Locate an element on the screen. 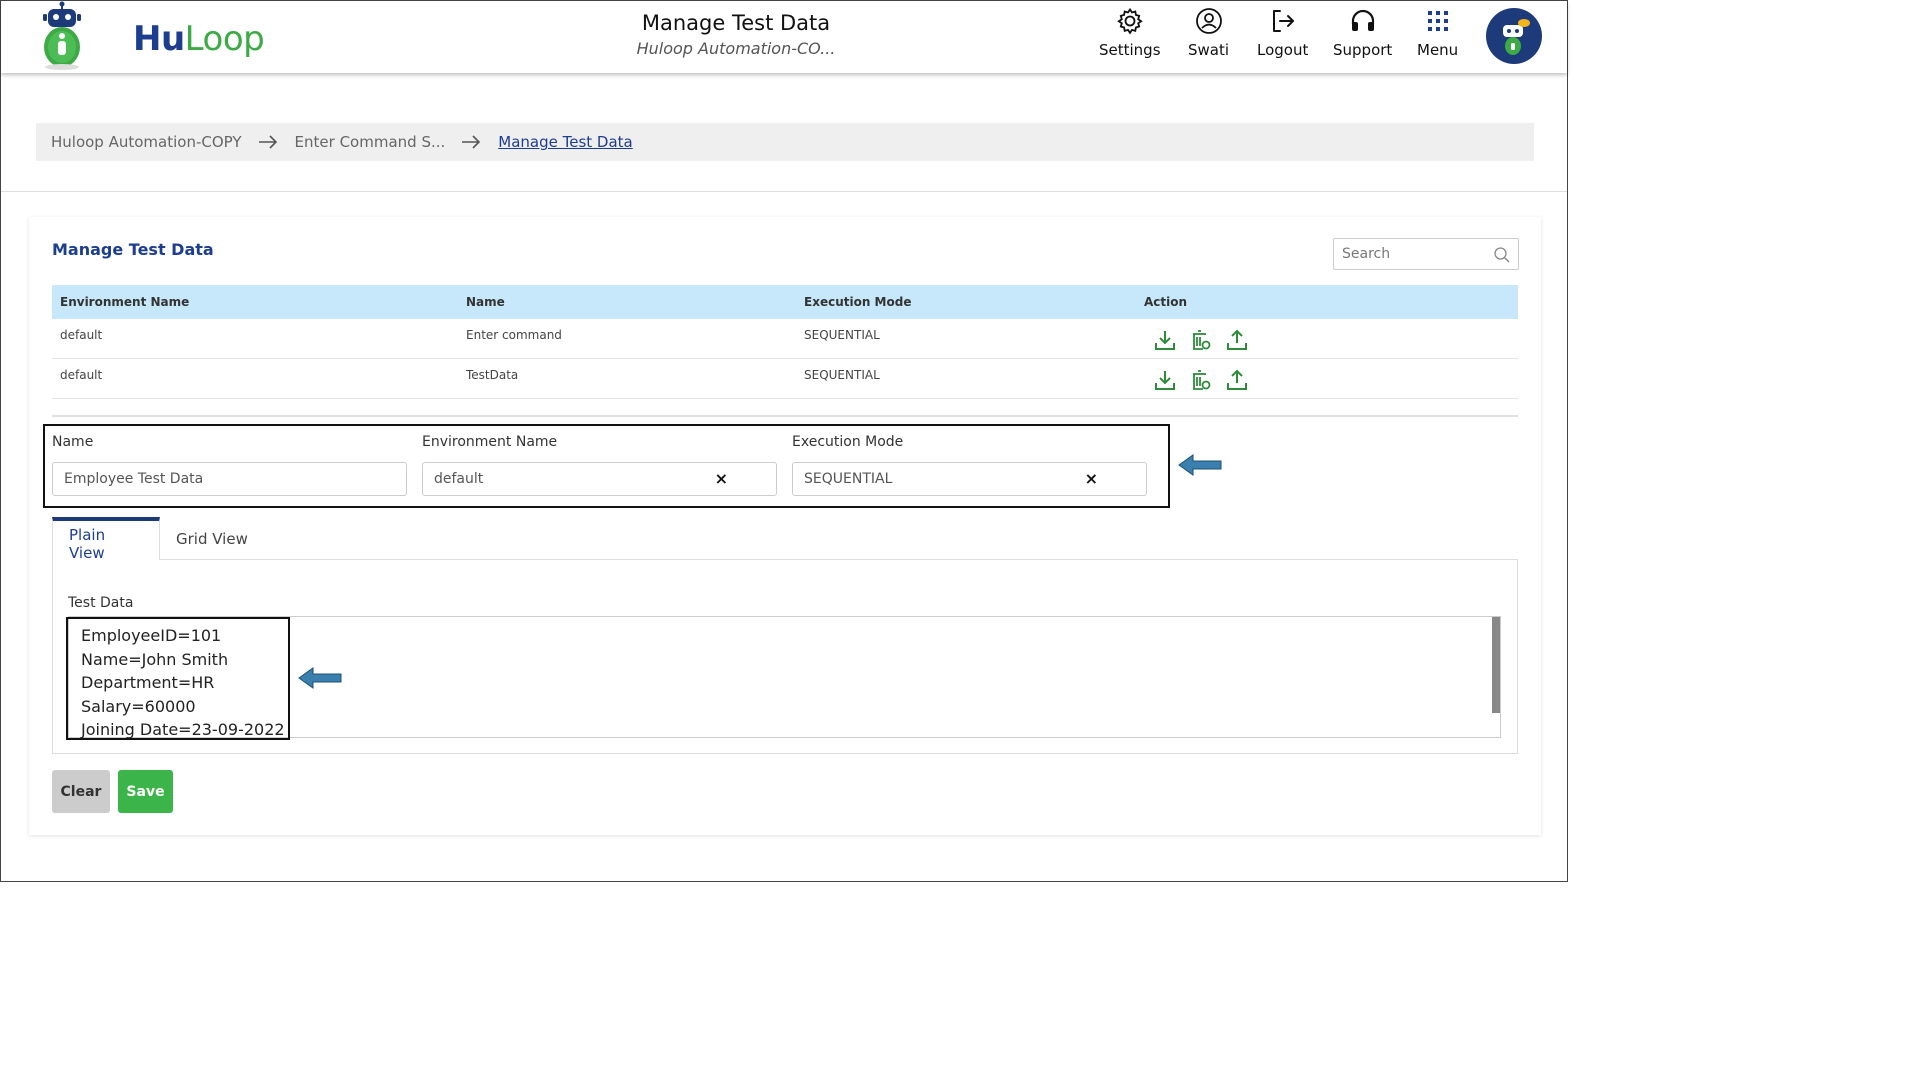 This screenshot has height=1080, width=1920. search-input is located at coordinates (1409, 254).